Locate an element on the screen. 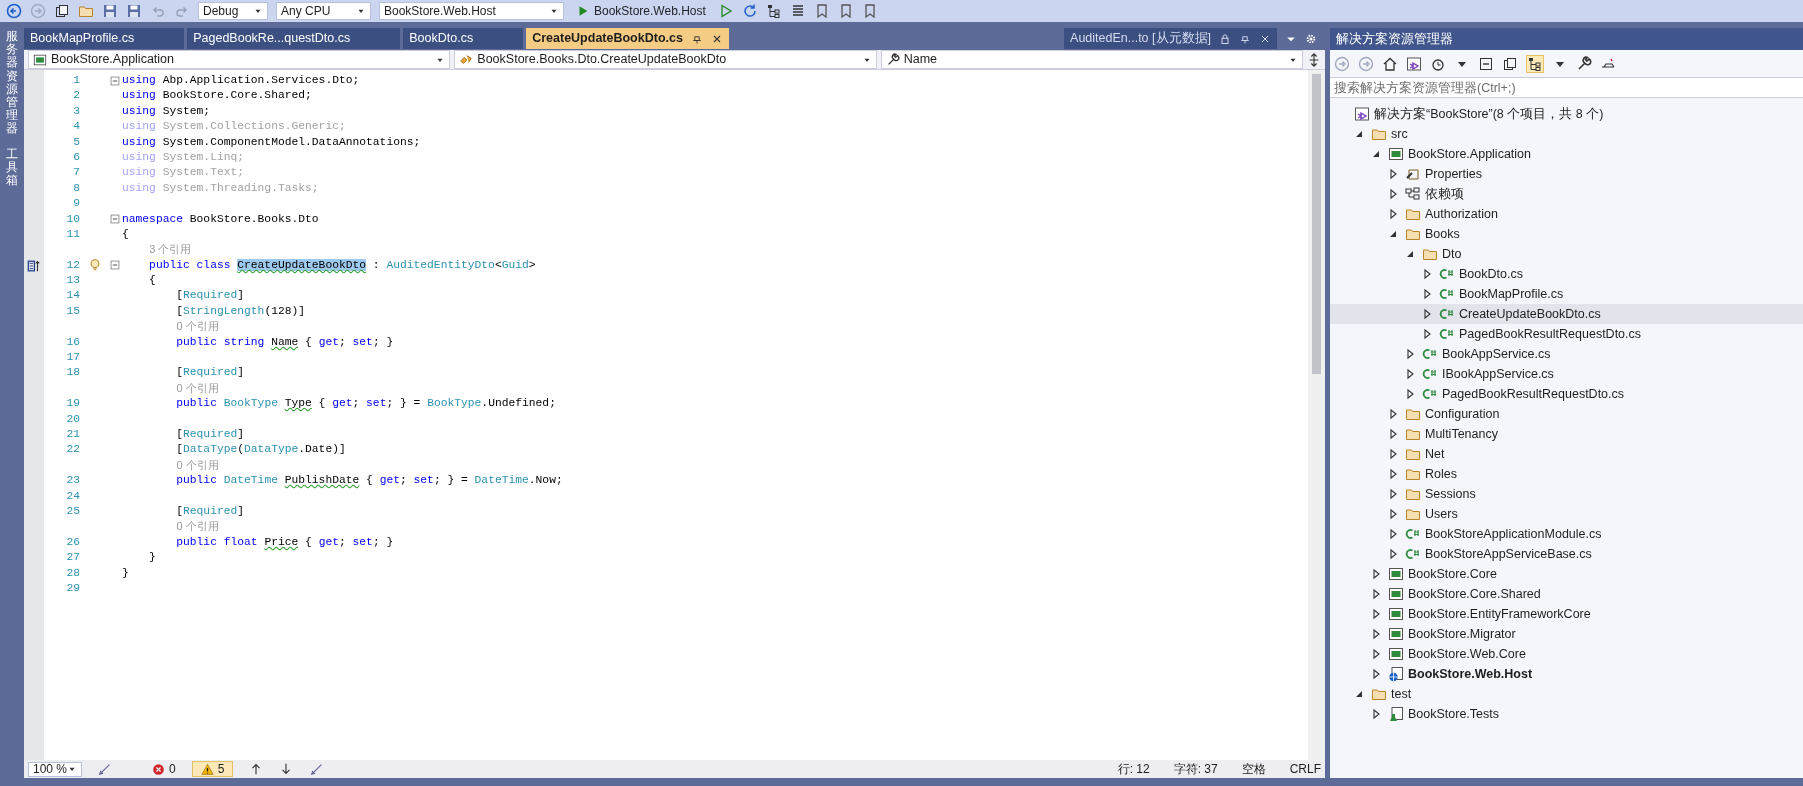 The width and height of the screenshot is (1803, 786). editor-tab: CreateUpdateBookDto.cs is located at coordinates (627, 38).